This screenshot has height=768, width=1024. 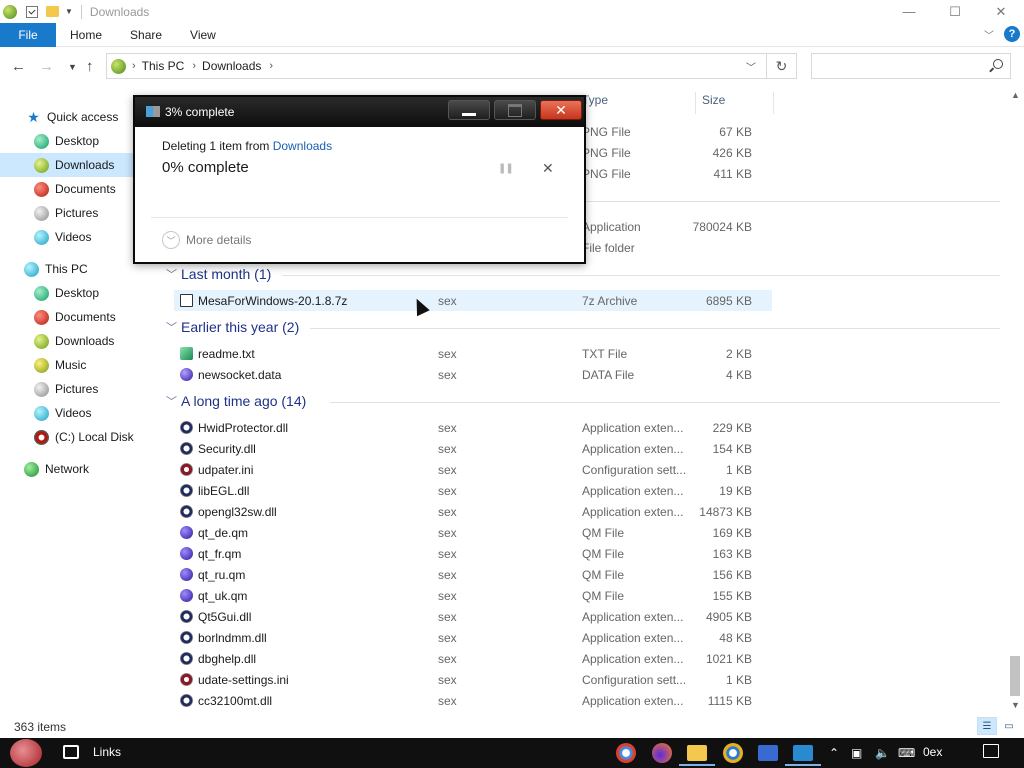 What do you see at coordinates (28, 34) in the screenshot?
I see `tab-file: File` at bounding box center [28, 34].